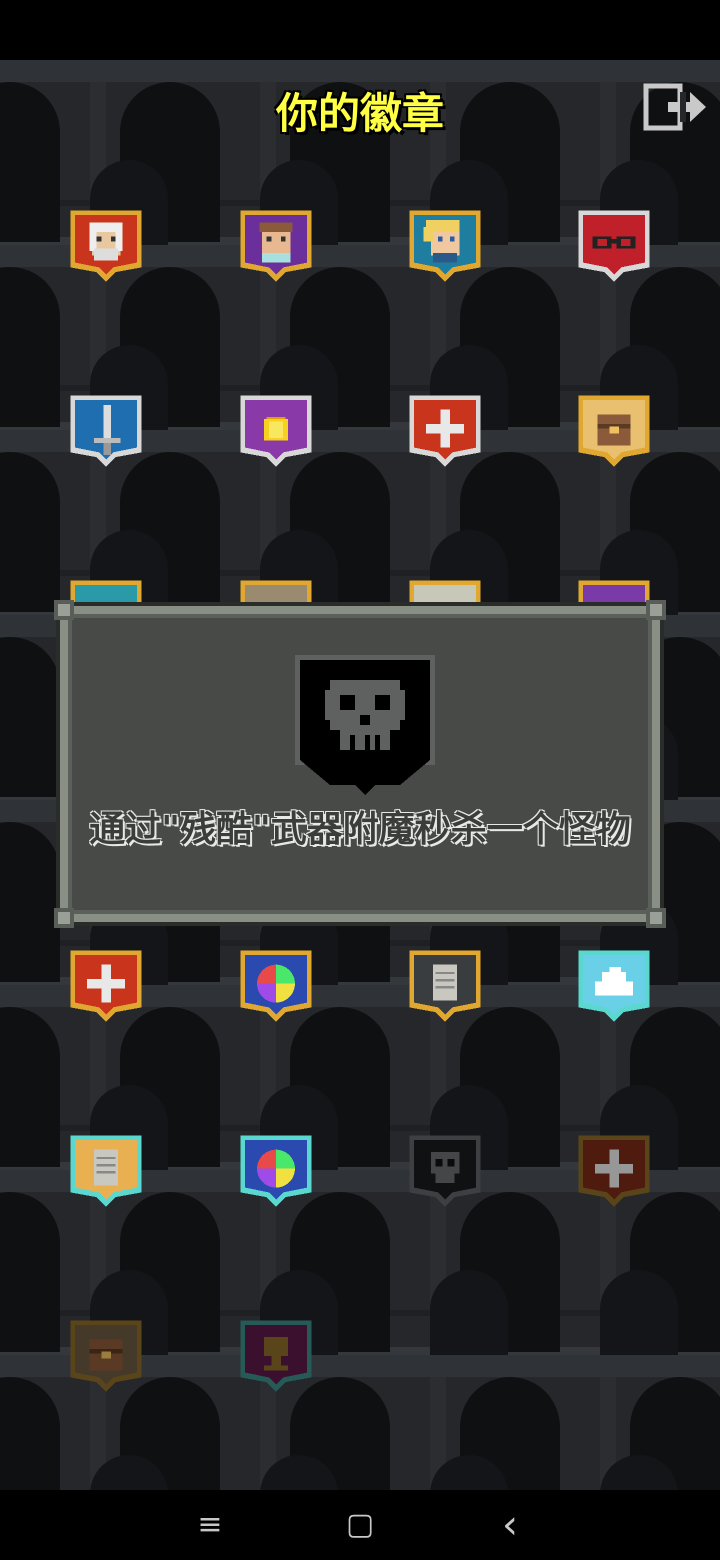 This screenshot has height=1560, width=720. I want to click on badge-skull, so click(445, 1171).